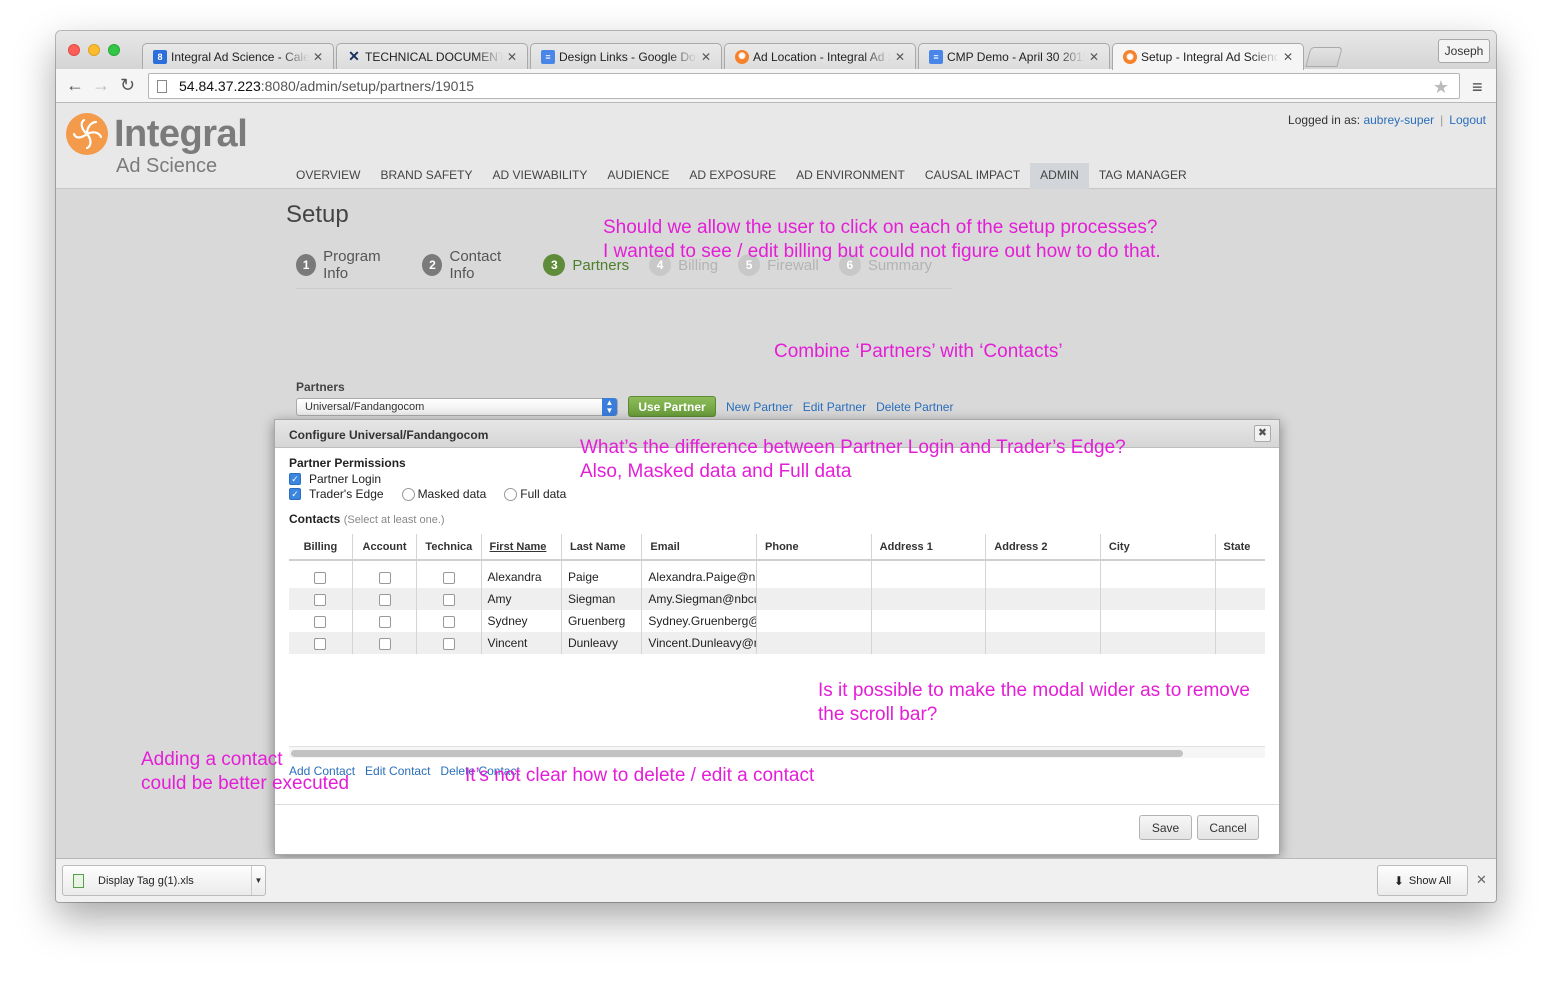 The image size is (1552, 982). I want to click on minimize-window-button, so click(94, 50).